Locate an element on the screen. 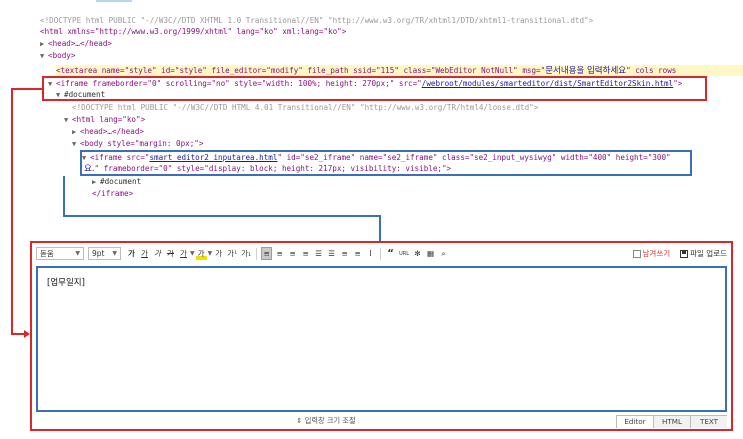 The height and width of the screenshot is (439, 743). head2-node: ▶ <head>…</head> is located at coordinates (108, 131).